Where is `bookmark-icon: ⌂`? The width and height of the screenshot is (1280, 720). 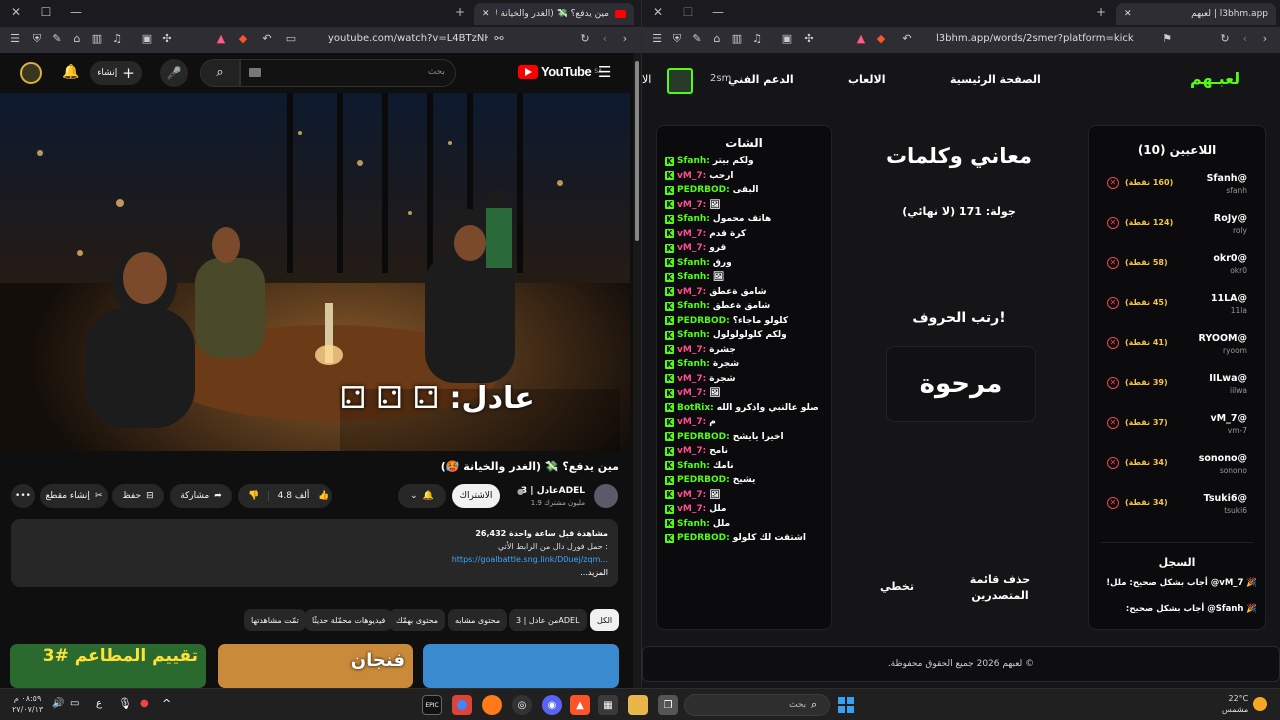 bookmark-icon: ⌂ is located at coordinates (717, 39).